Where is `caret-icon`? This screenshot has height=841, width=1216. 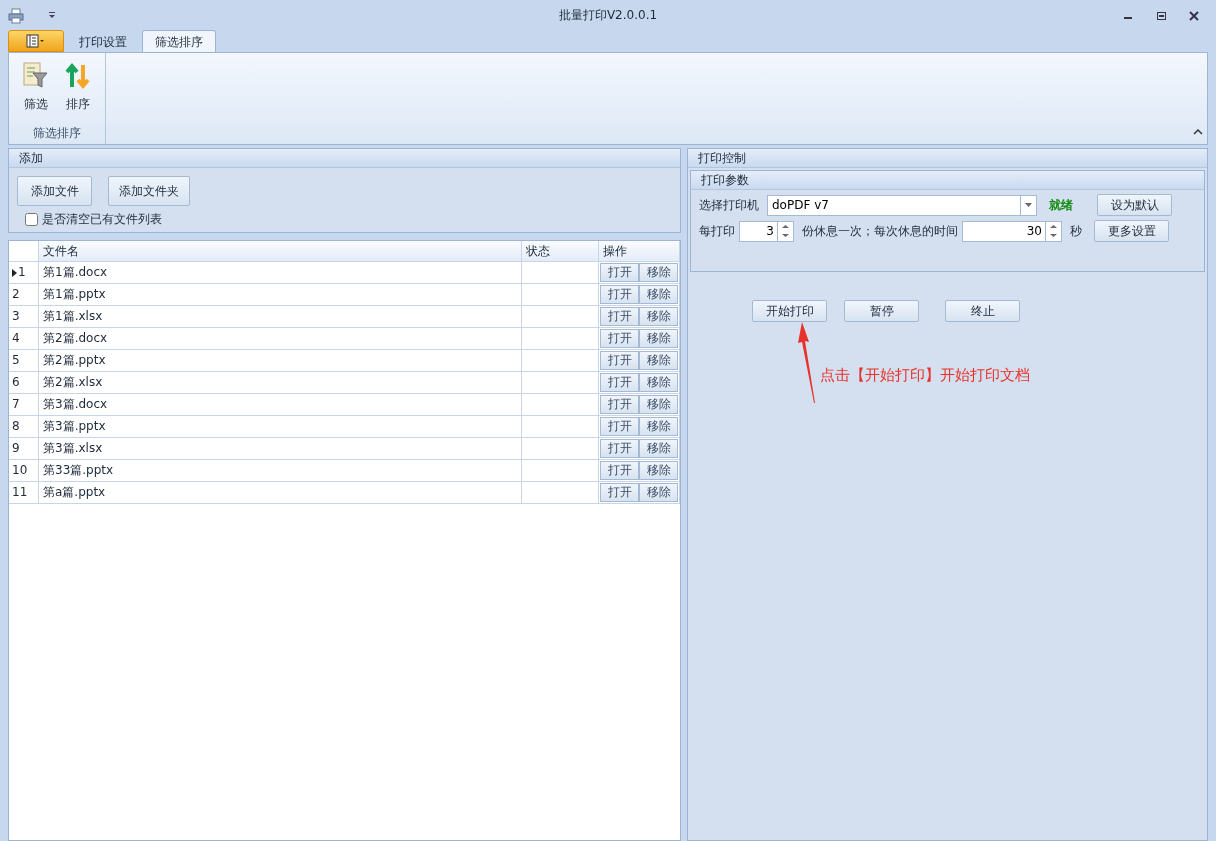 caret-icon is located at coordinates (1028, 205).